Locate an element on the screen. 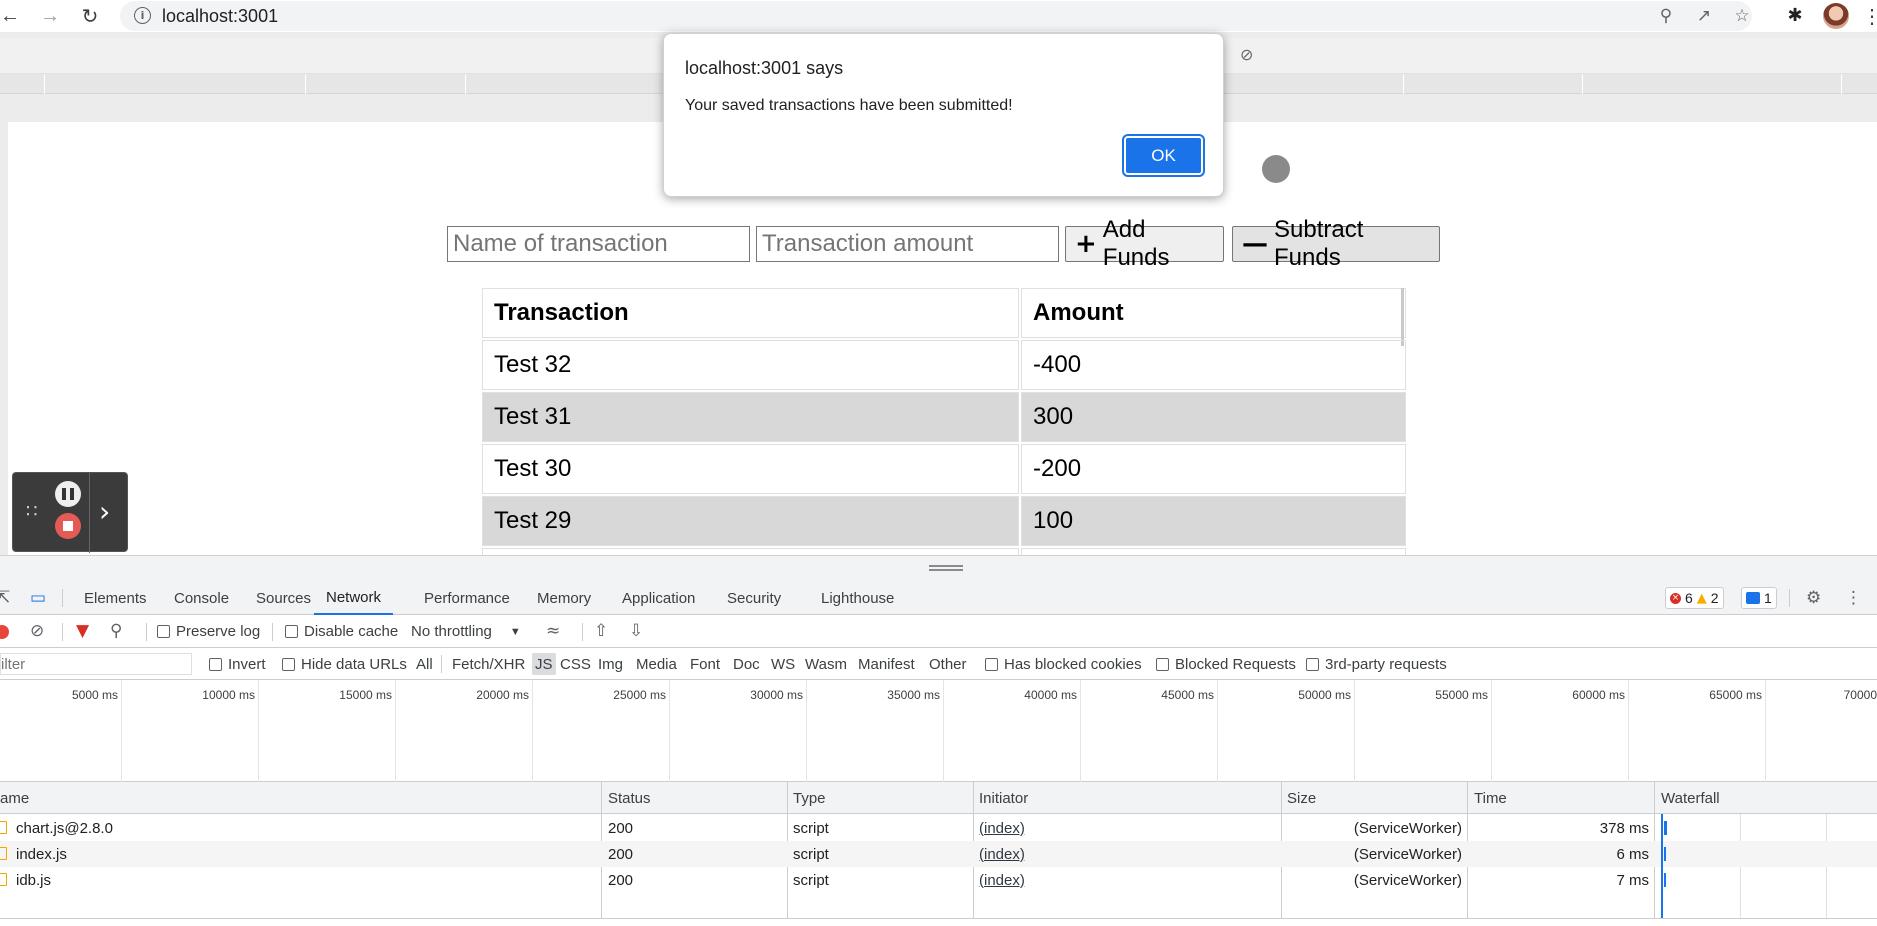 The image size is (1877, 926). column-initiator: Initiator is located at coordinates (1003, 798).